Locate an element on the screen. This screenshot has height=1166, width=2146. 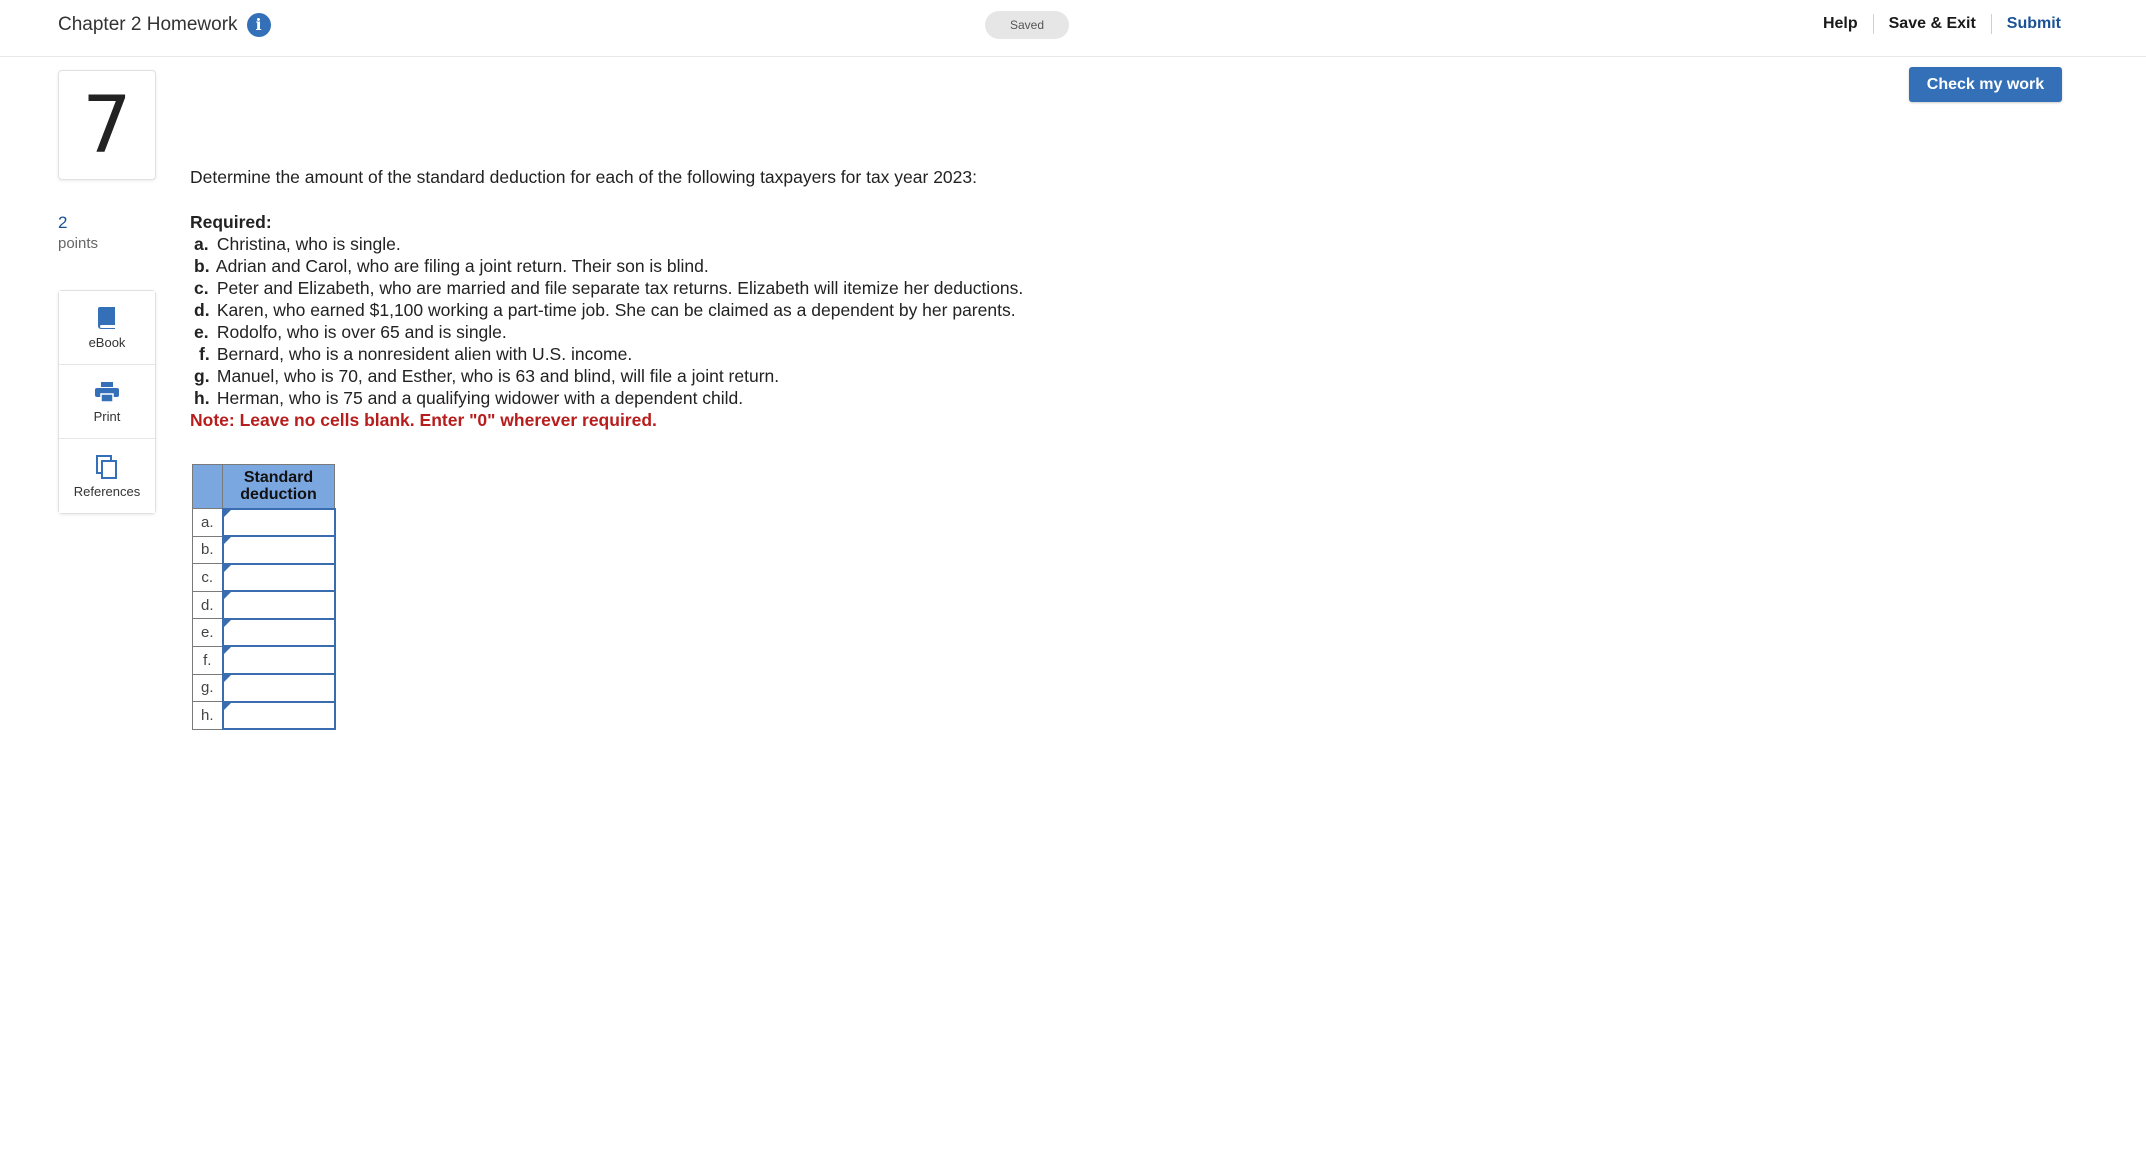
printer-icon is located at coordinates (107, 392).